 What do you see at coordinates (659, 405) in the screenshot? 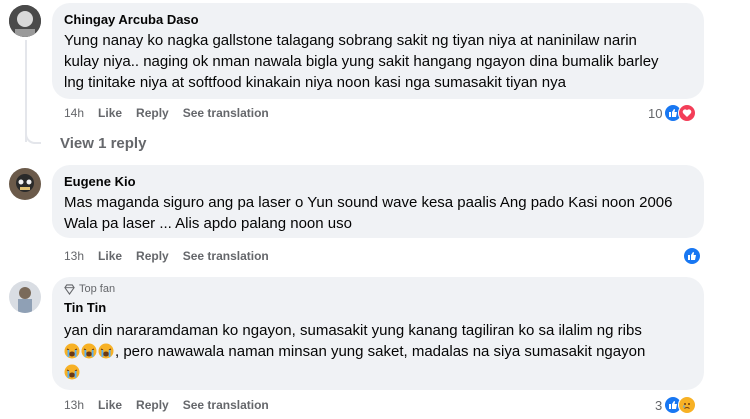
I see `reaction-count: 3` at bounding box center [659, 405].